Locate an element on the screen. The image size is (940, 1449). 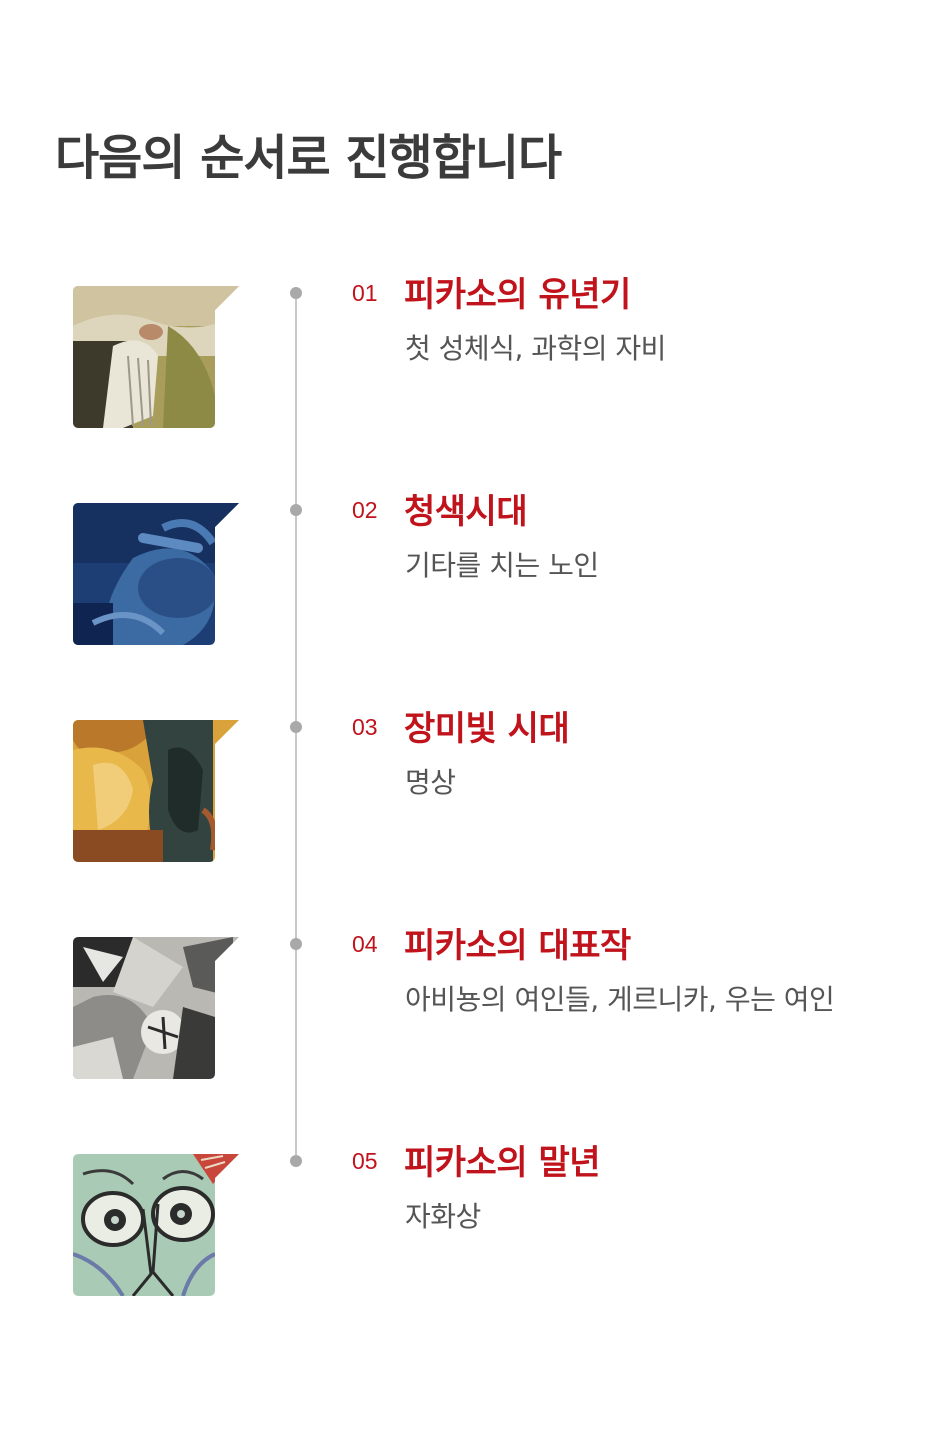
timeline-step: 03 장미빛 시대 명상 is located at coordinates (470, 794).